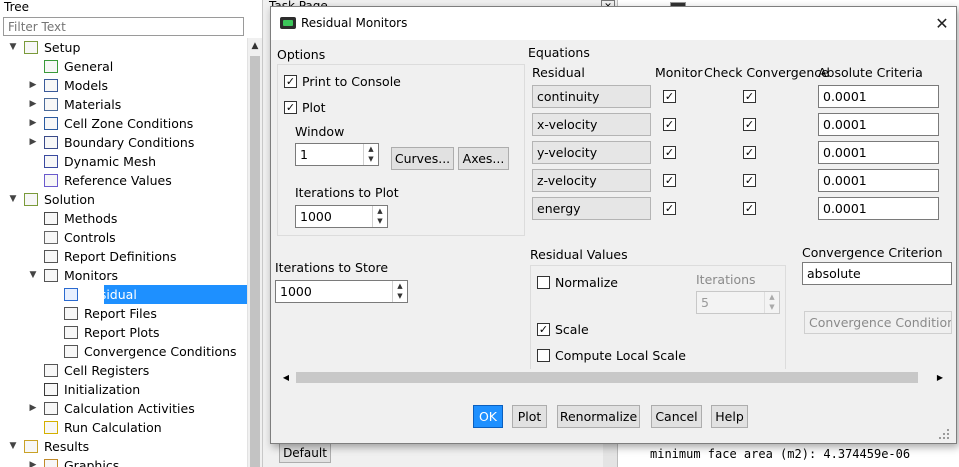 Image resolution: width=959 pixels, height=467 pixels. What do you see at coordinates (123, 461) in the screenshot?
I see `tree-item-graphics: ▶ Graphics` at bounding box center [123, 461].